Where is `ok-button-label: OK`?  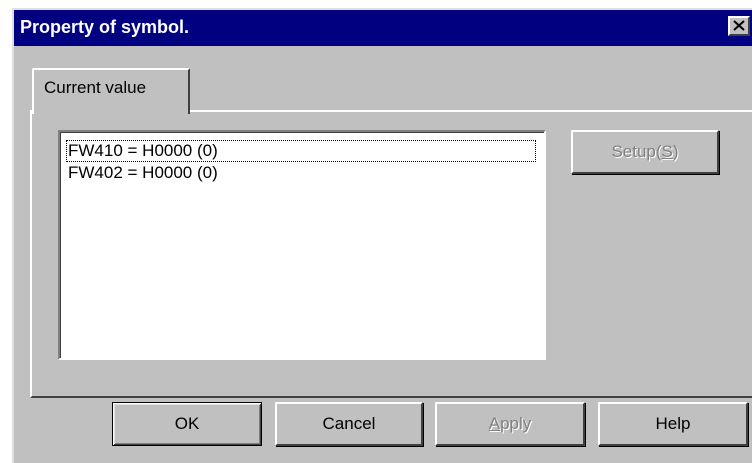
ok-button-label: OK is located at coordinates (187, 423).